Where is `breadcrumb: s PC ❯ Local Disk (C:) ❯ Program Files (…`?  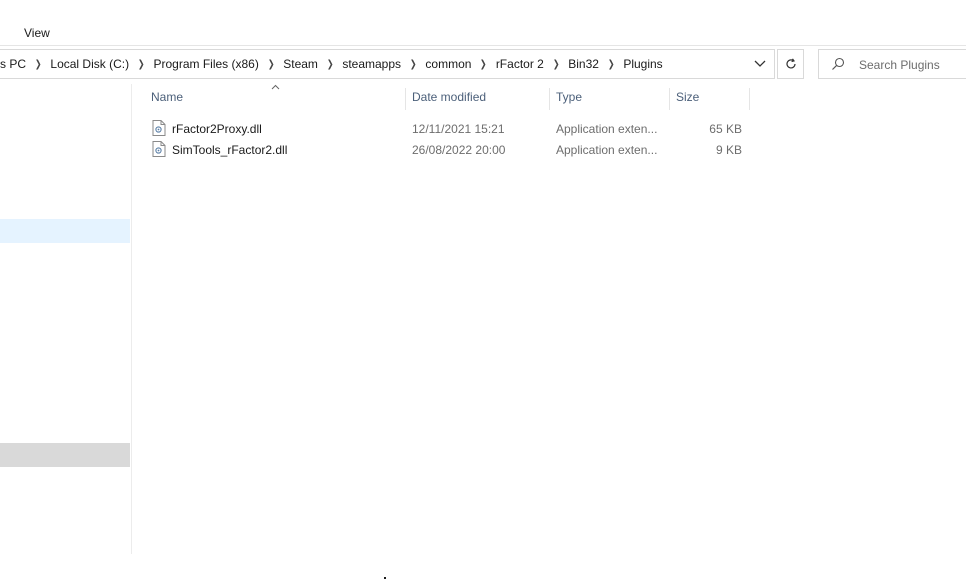
breadcrumb: s PC ❯ Local Disk (C:) ❯ Program Files (… is located at coordinates (372, 64).